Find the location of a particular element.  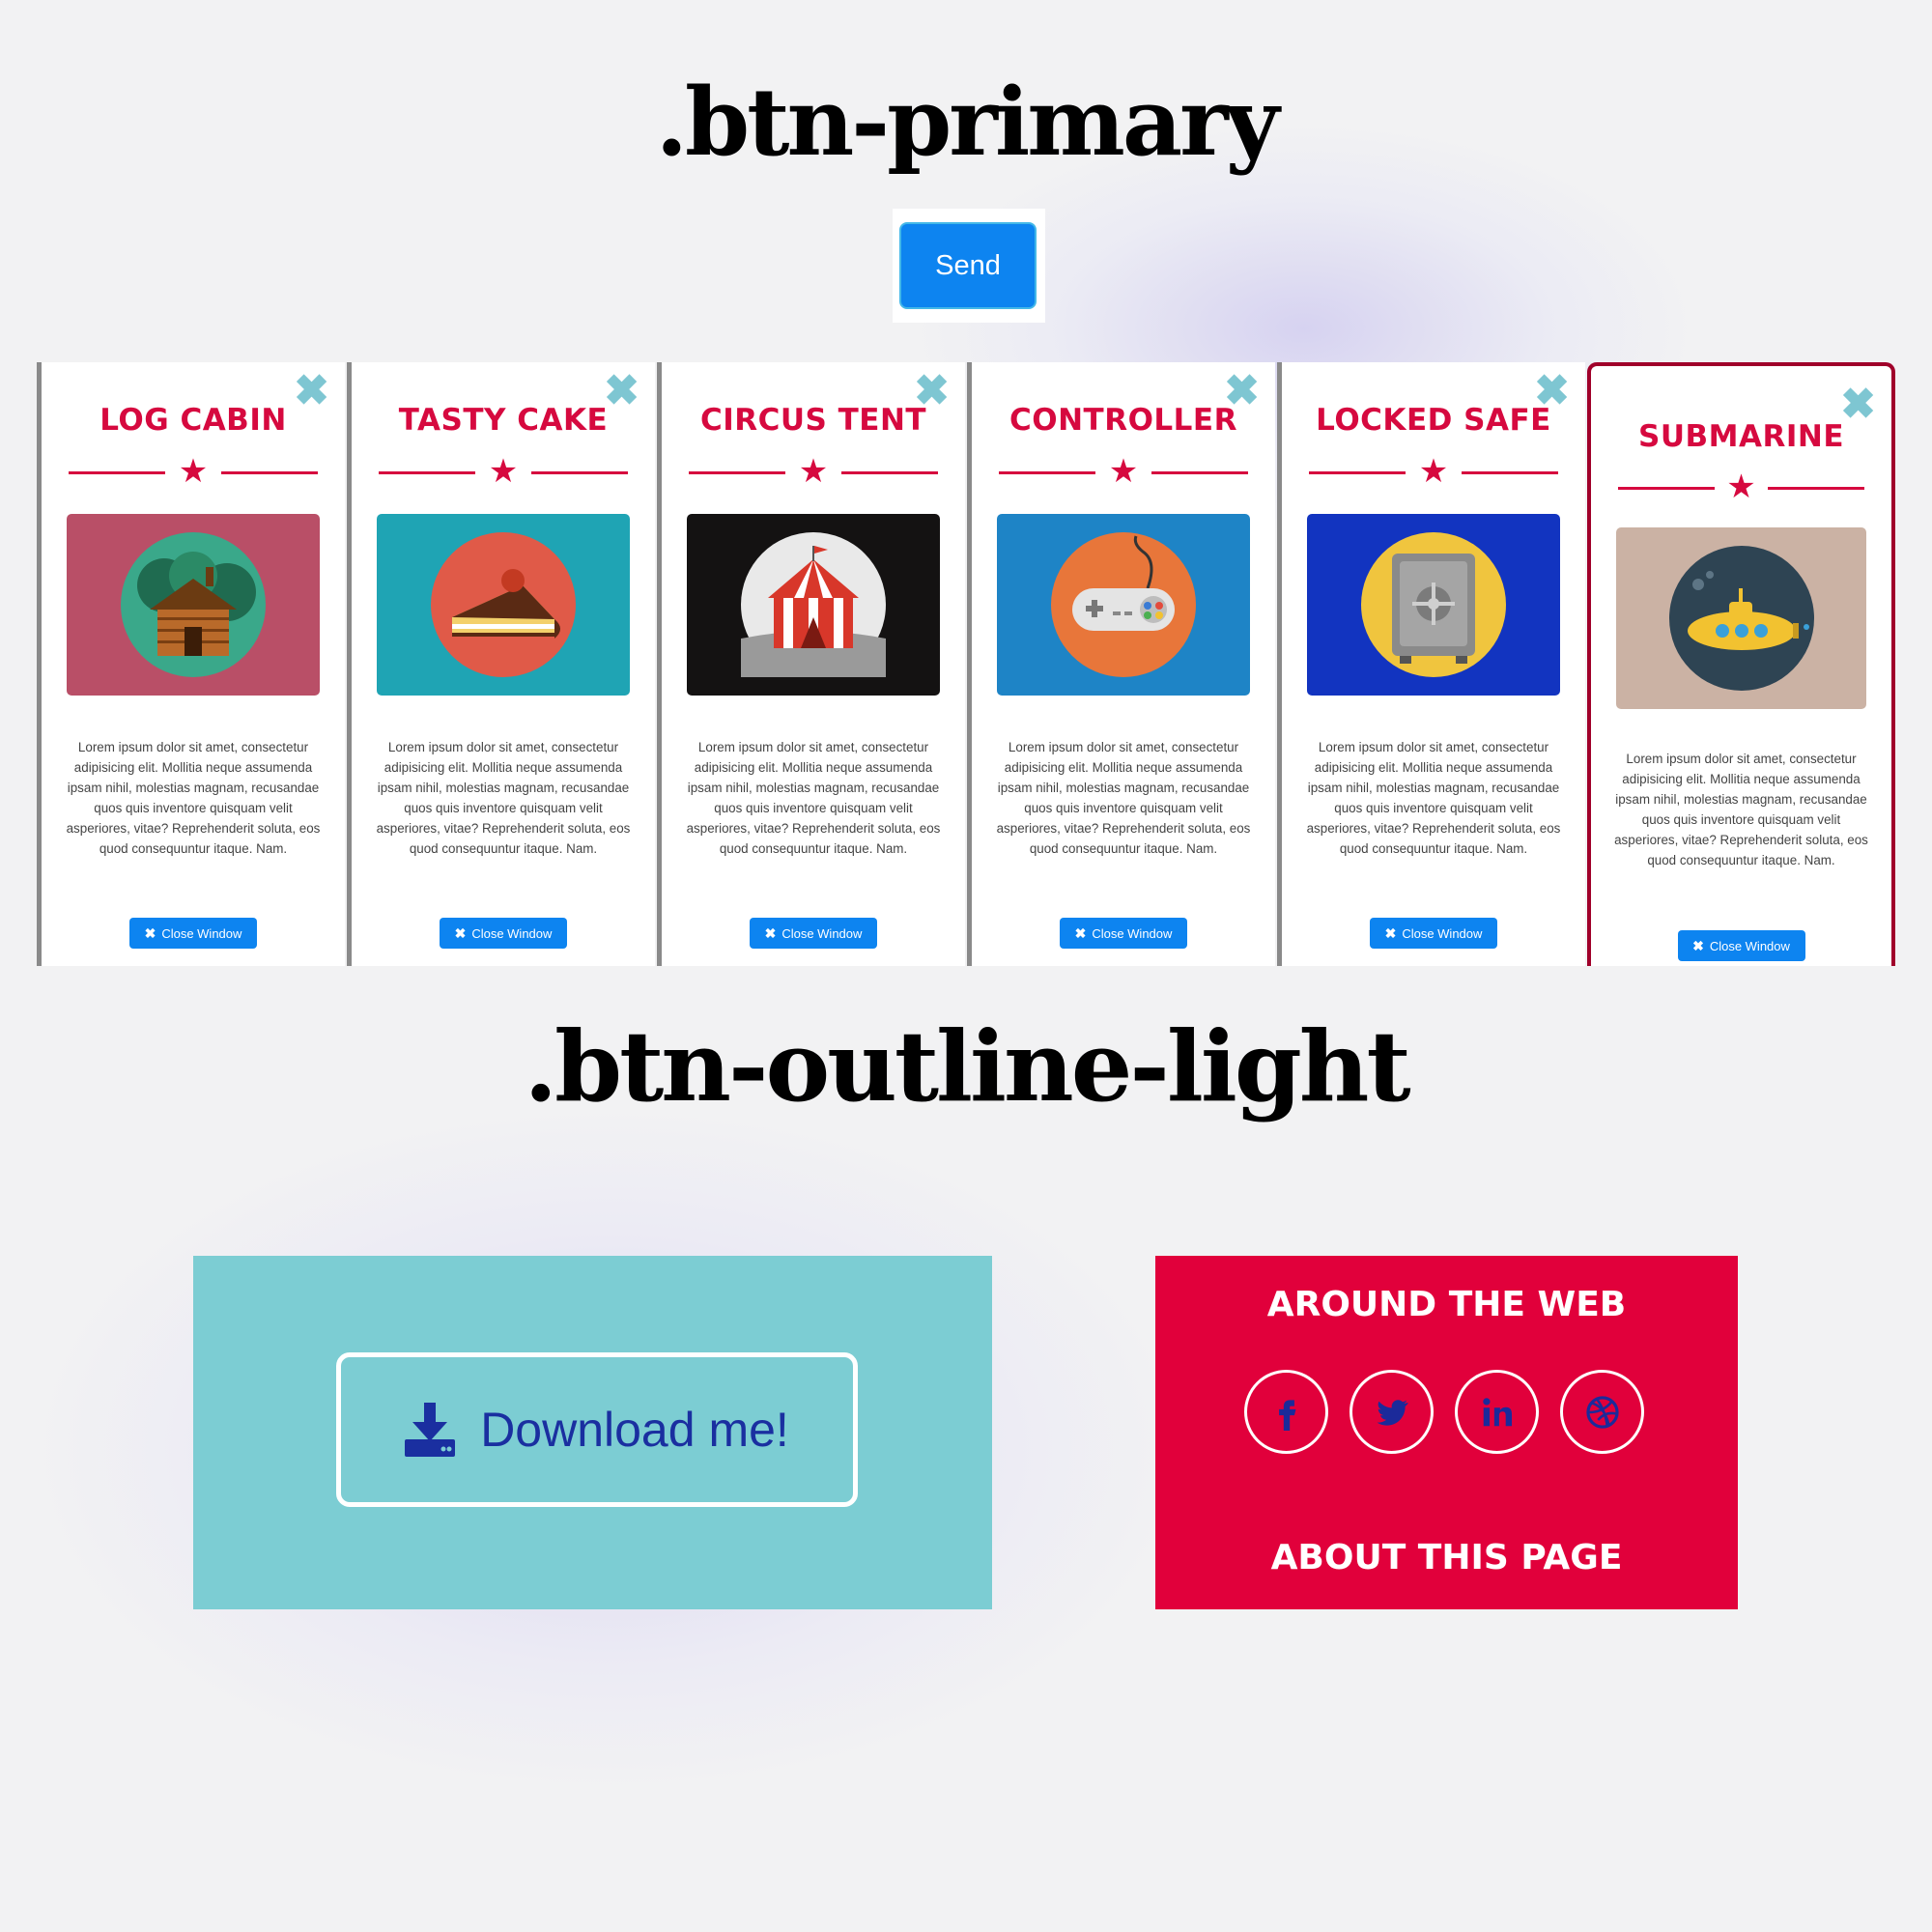

around-the-web-title: AROUND THE WEB is located at coordinates (1446, 1304).